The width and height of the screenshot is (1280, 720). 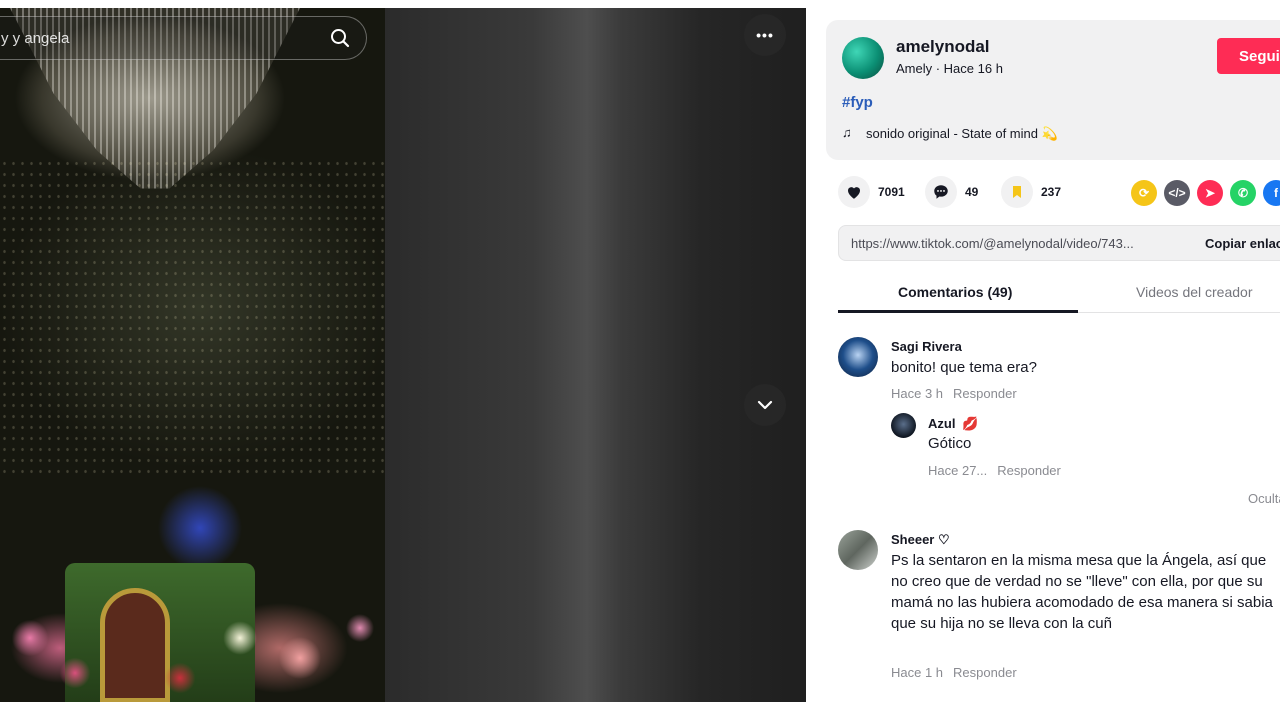 What do you see at coordinates (340, 38) in the screenshot?
I see `search-icon` at bounding box center [340, 38].